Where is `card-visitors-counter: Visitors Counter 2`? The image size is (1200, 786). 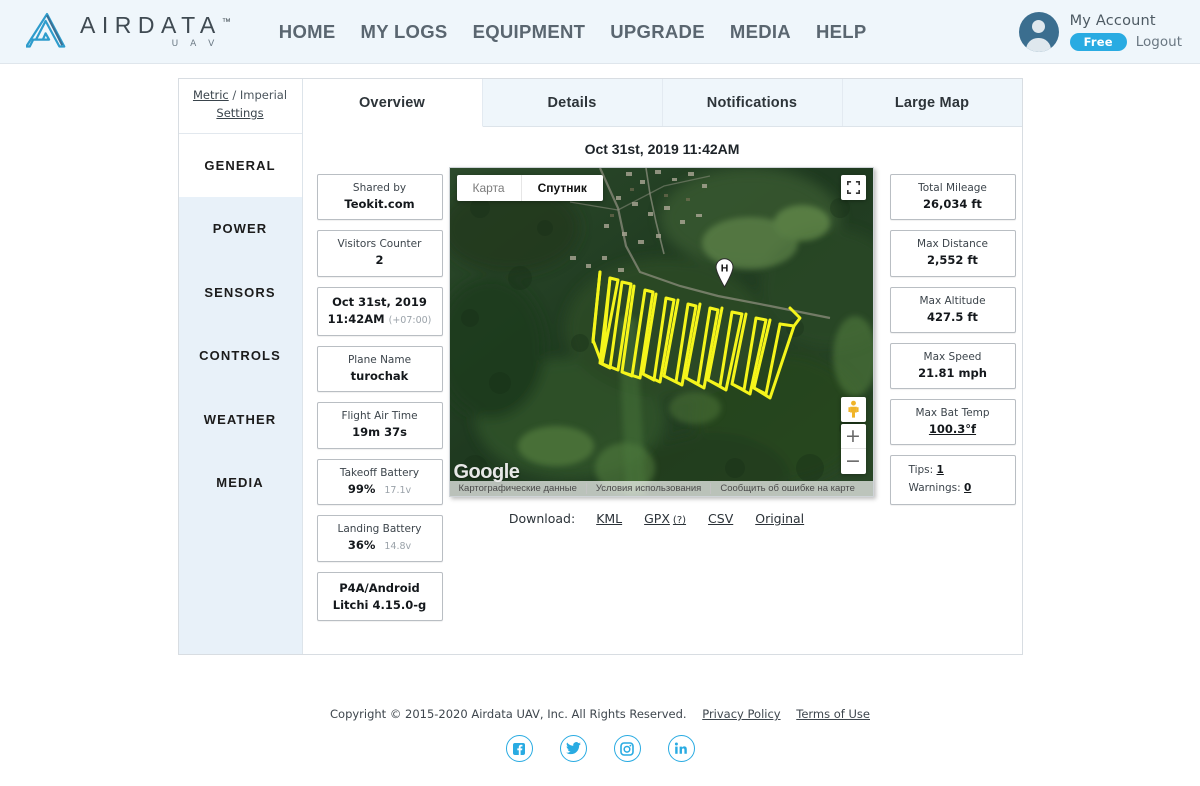 card-visitors-counter: Visitors Counter 2 is located at coordinates (379, 253).